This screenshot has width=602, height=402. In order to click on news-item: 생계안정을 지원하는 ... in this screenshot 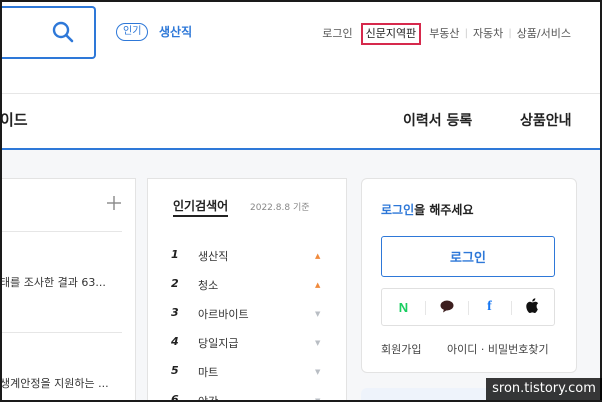, I will do `click(54, 383)`.